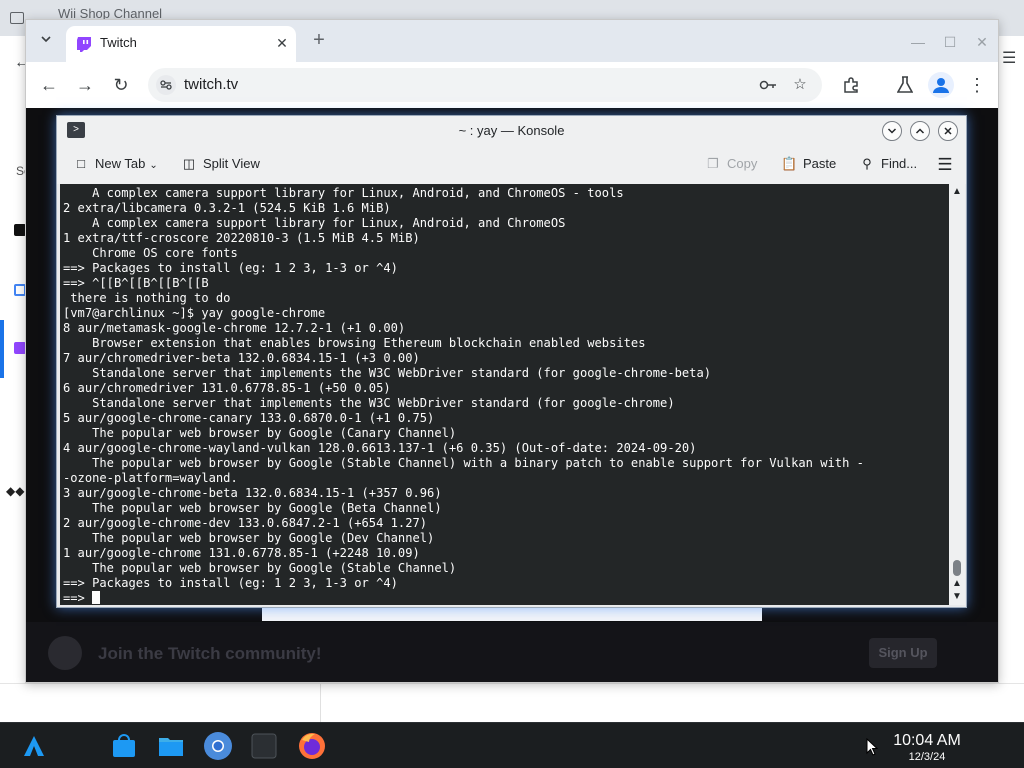 The image size is (1024, 768). What do you see at coordinates (150, 478) in the screenshot?
I see `terminal-line: -ozone-platform=wayland.` at bounding box center [150, 478].